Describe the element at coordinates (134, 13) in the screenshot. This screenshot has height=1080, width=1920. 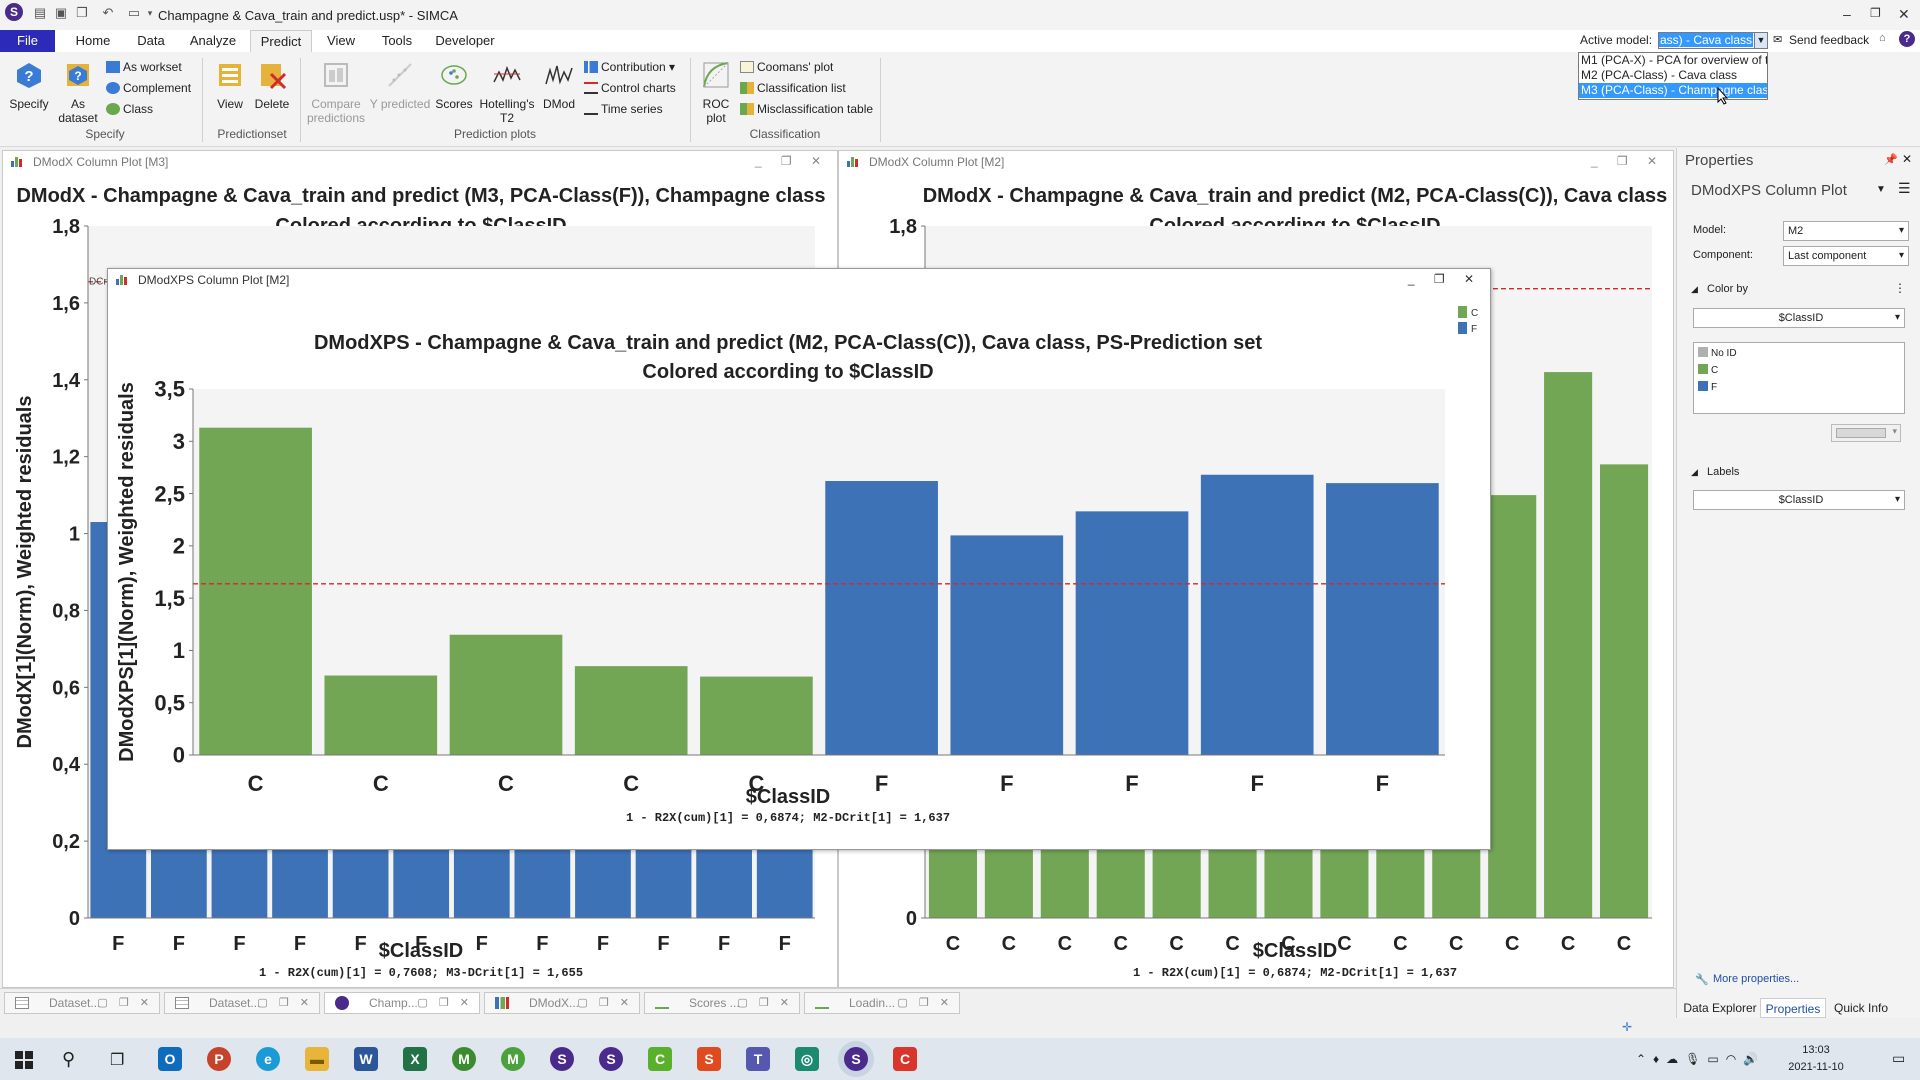
I see `layout-icon: ▭` at that location.